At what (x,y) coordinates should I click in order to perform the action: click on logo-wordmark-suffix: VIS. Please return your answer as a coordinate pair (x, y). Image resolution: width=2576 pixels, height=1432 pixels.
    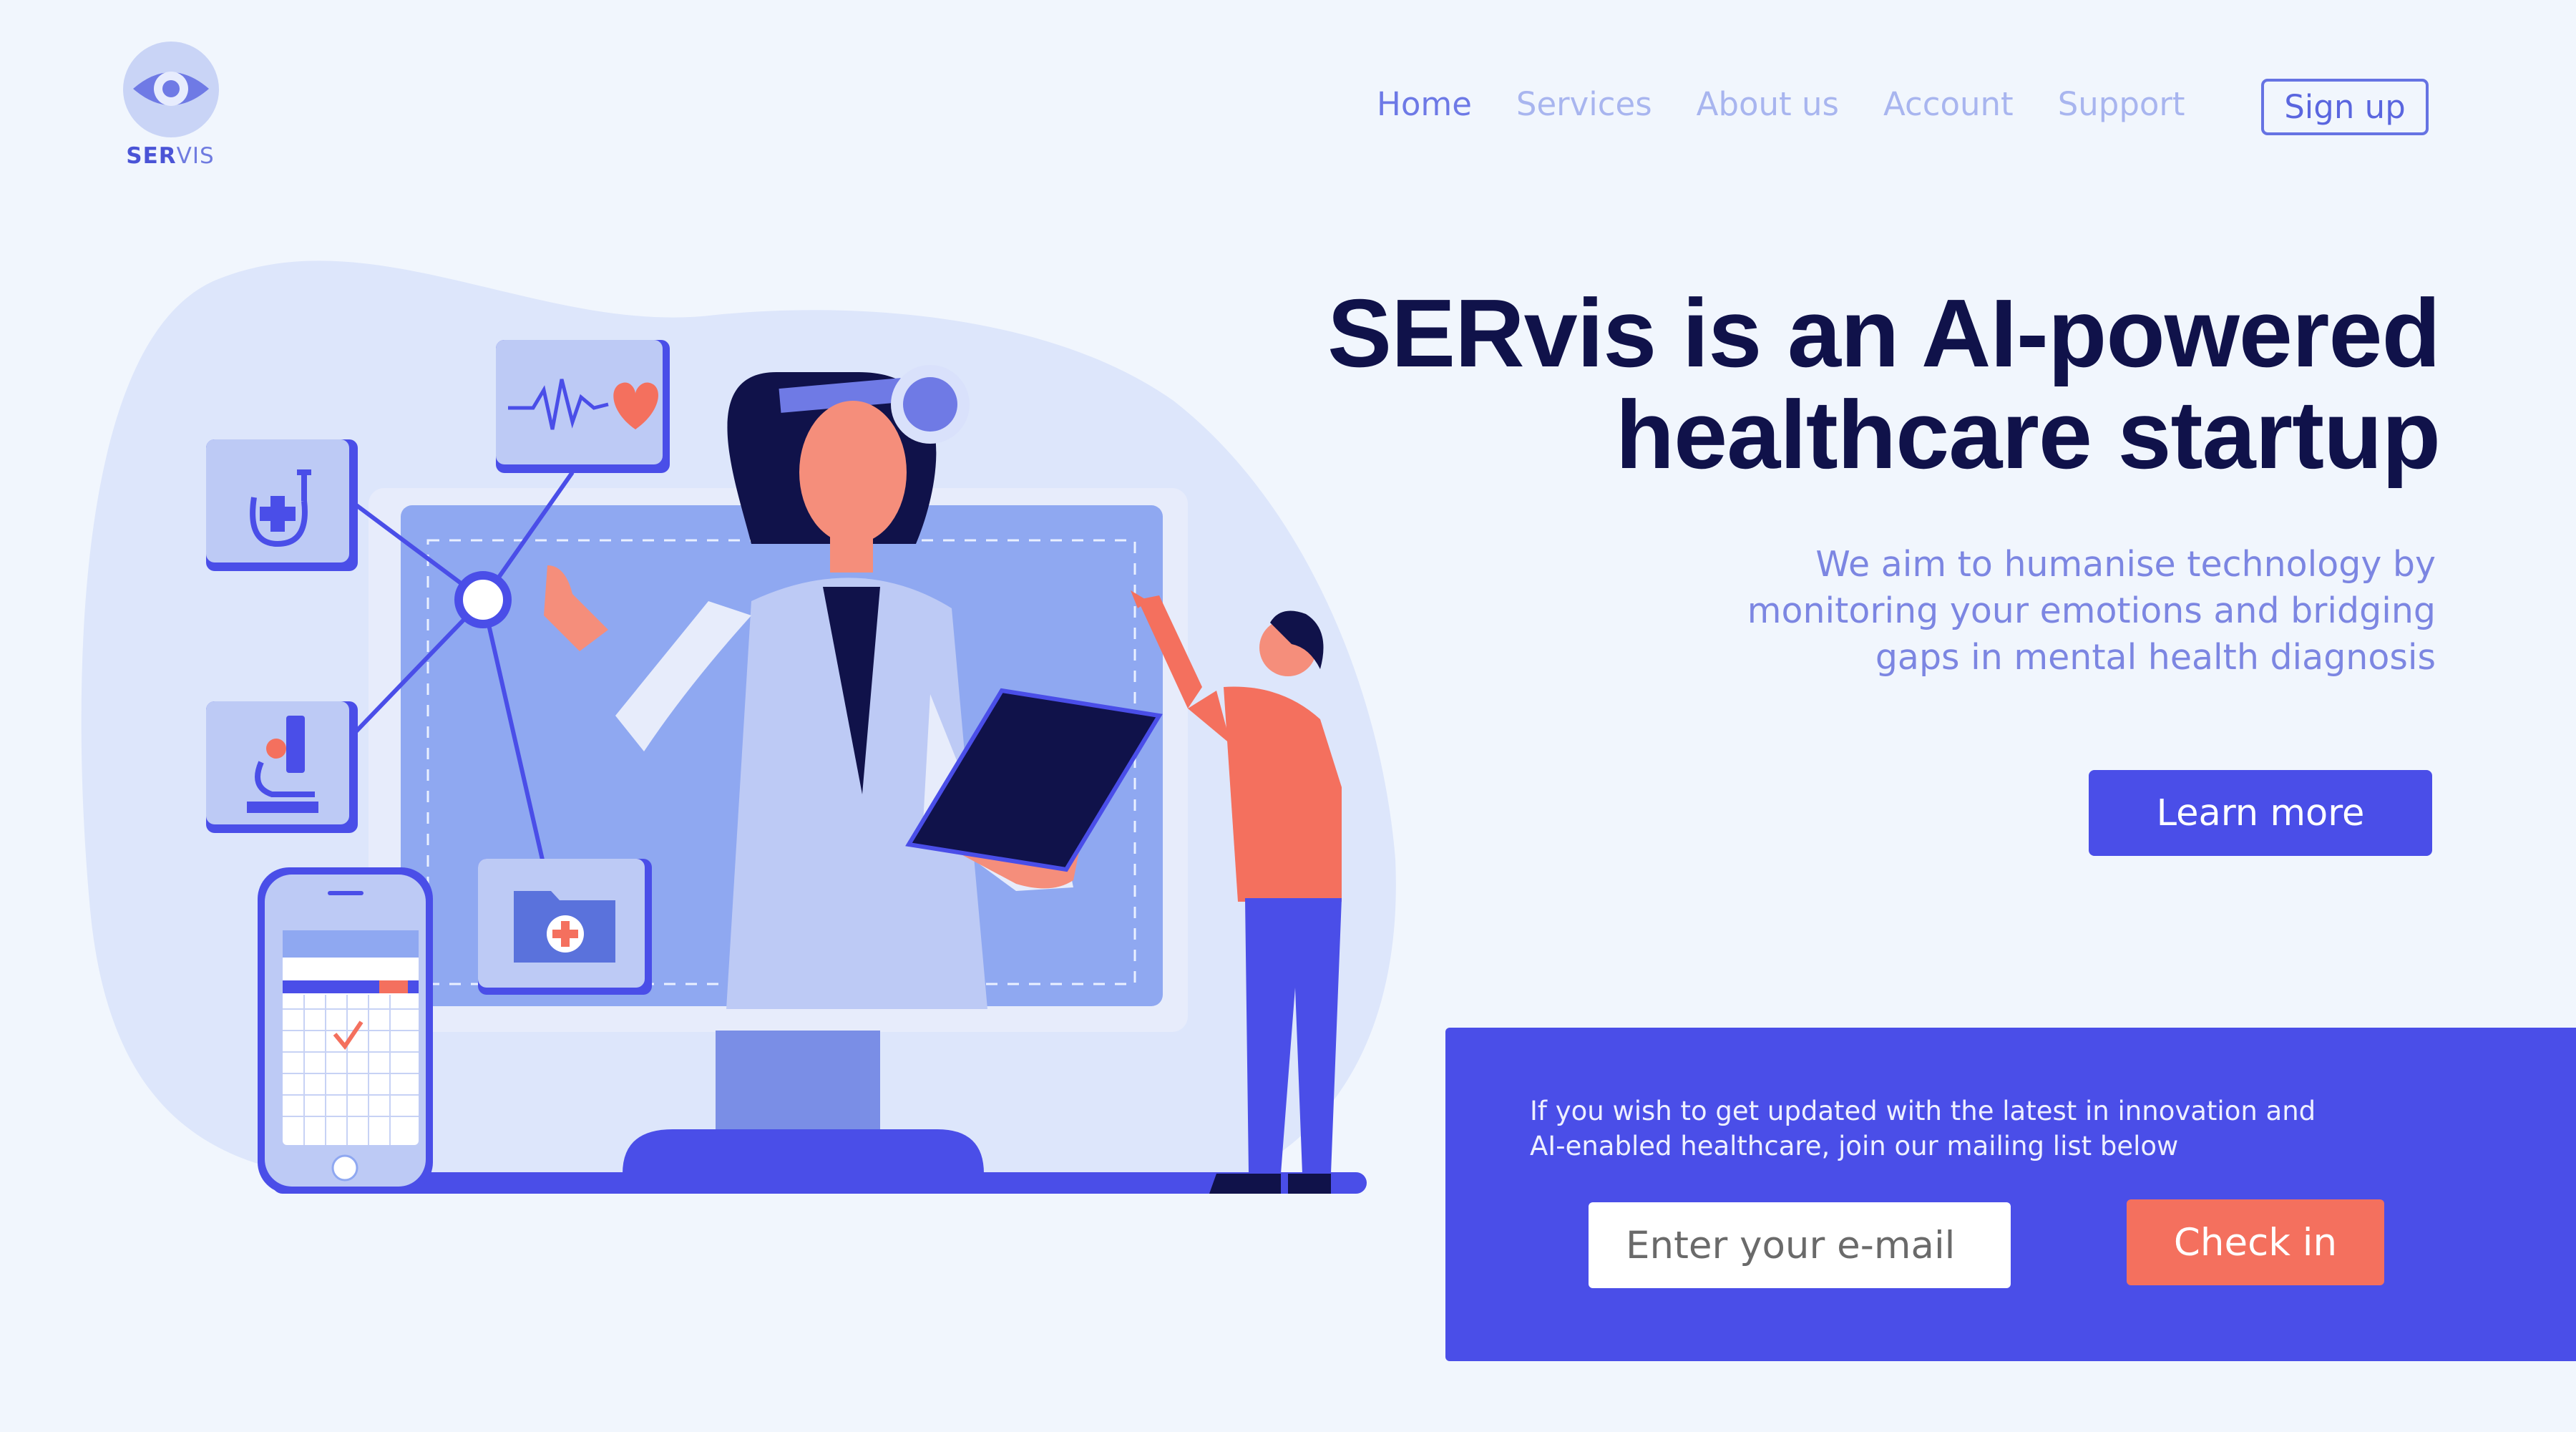
    Looking at the image, I should click on (195, 156).